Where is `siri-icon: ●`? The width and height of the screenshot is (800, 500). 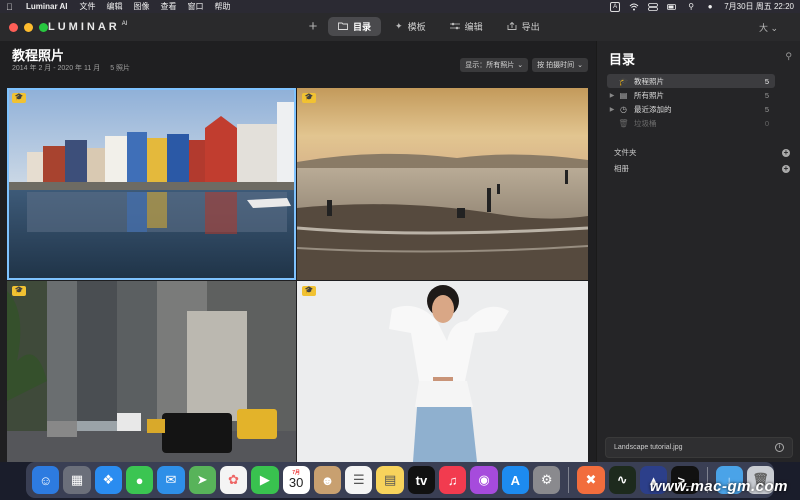
siri-icon: ● is located at coordinates (710, 6).